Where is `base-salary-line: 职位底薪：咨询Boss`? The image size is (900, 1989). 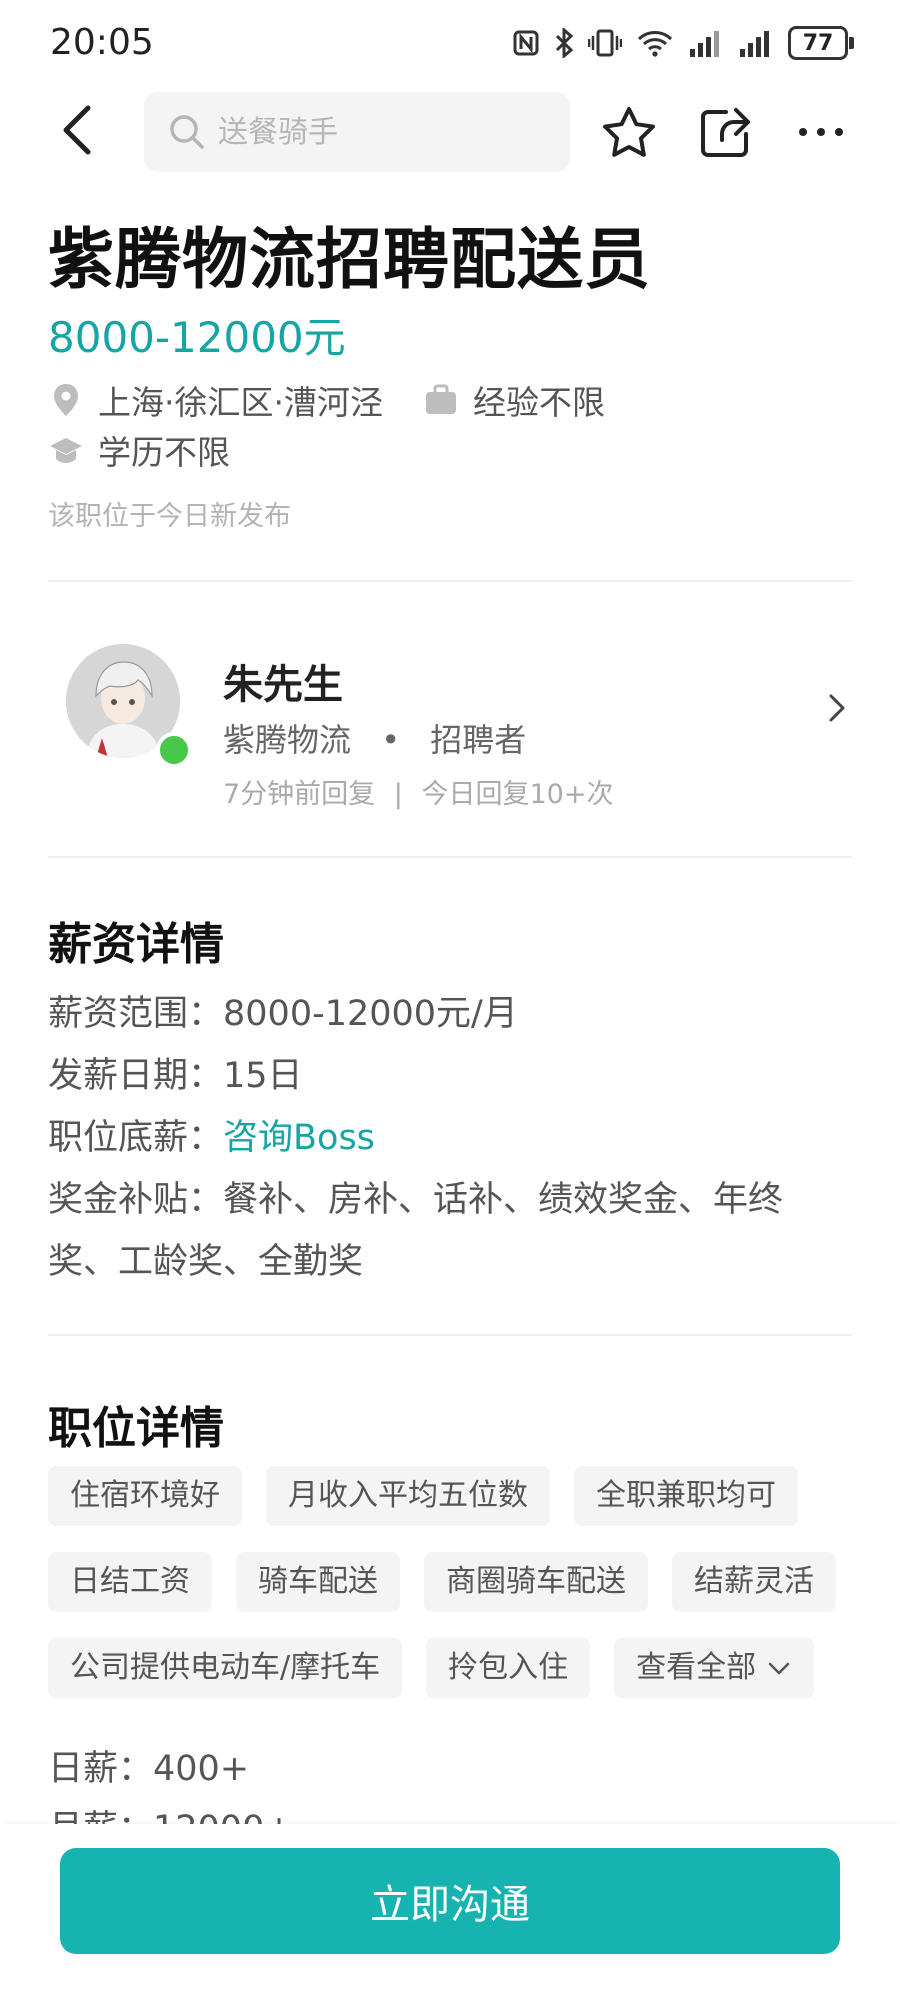 base-salary-line: 职位底薪：咨询Boss is located at coordinates (448, 1138).